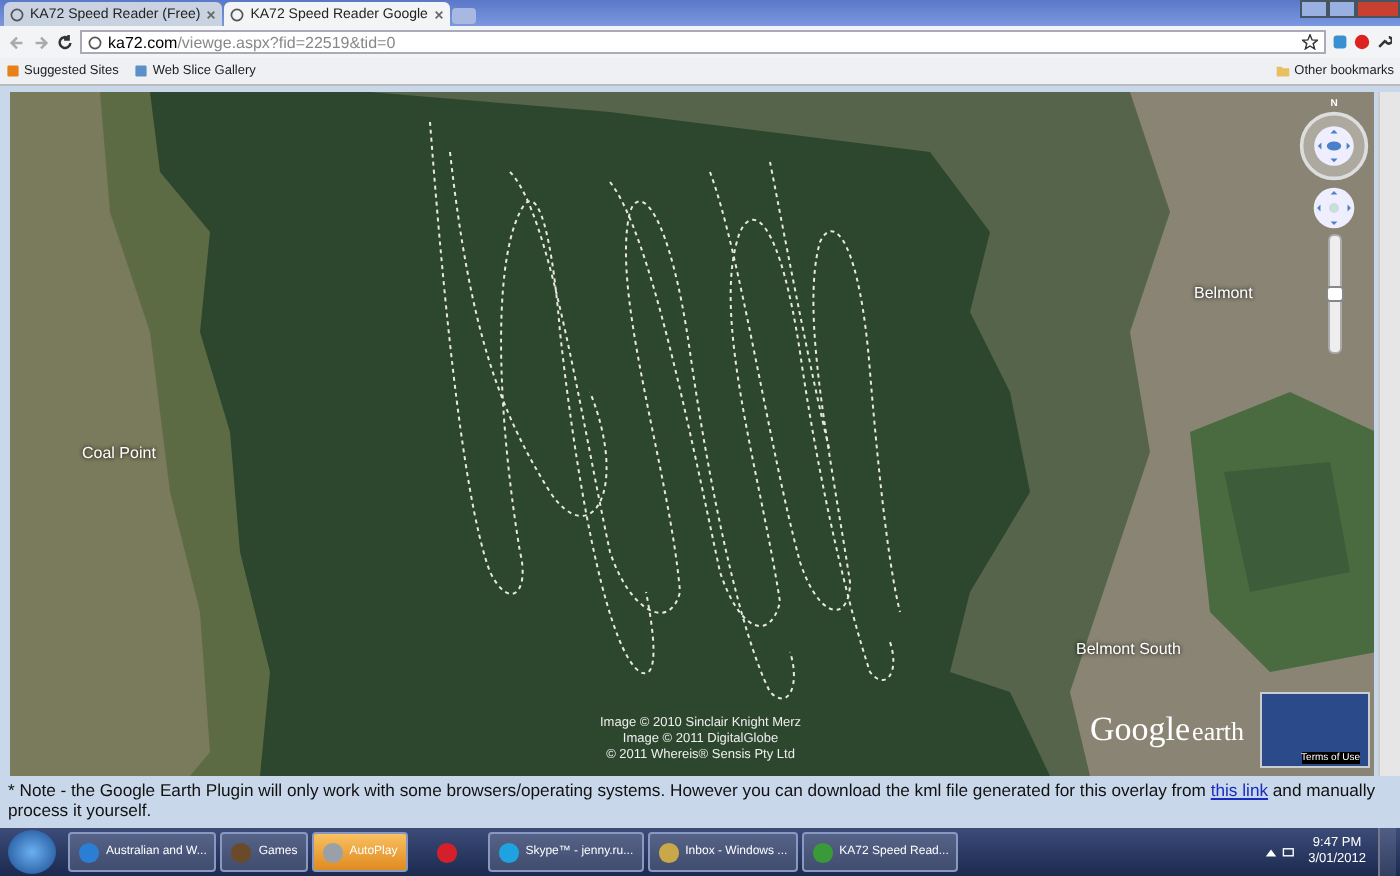 The height and width of the screenshot is (876, 1400). What do you see at coordinates (1289, 852) in the screenshot?
I see `network-icon` at bounding box center [1289, 852].